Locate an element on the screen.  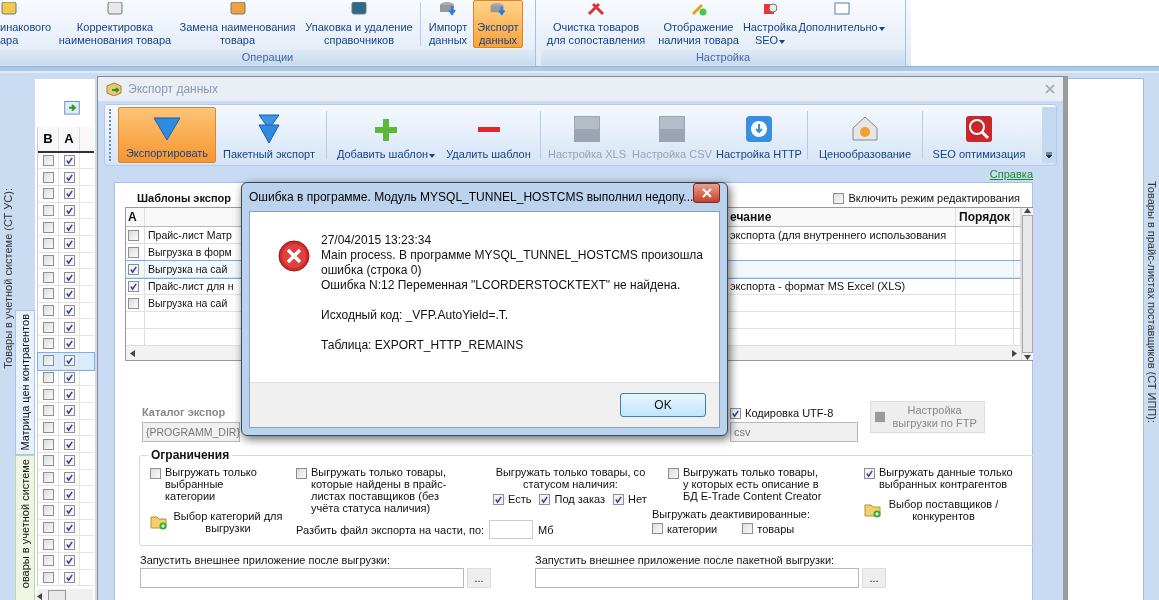
input-field: csv is located at coordinates (794, 432).